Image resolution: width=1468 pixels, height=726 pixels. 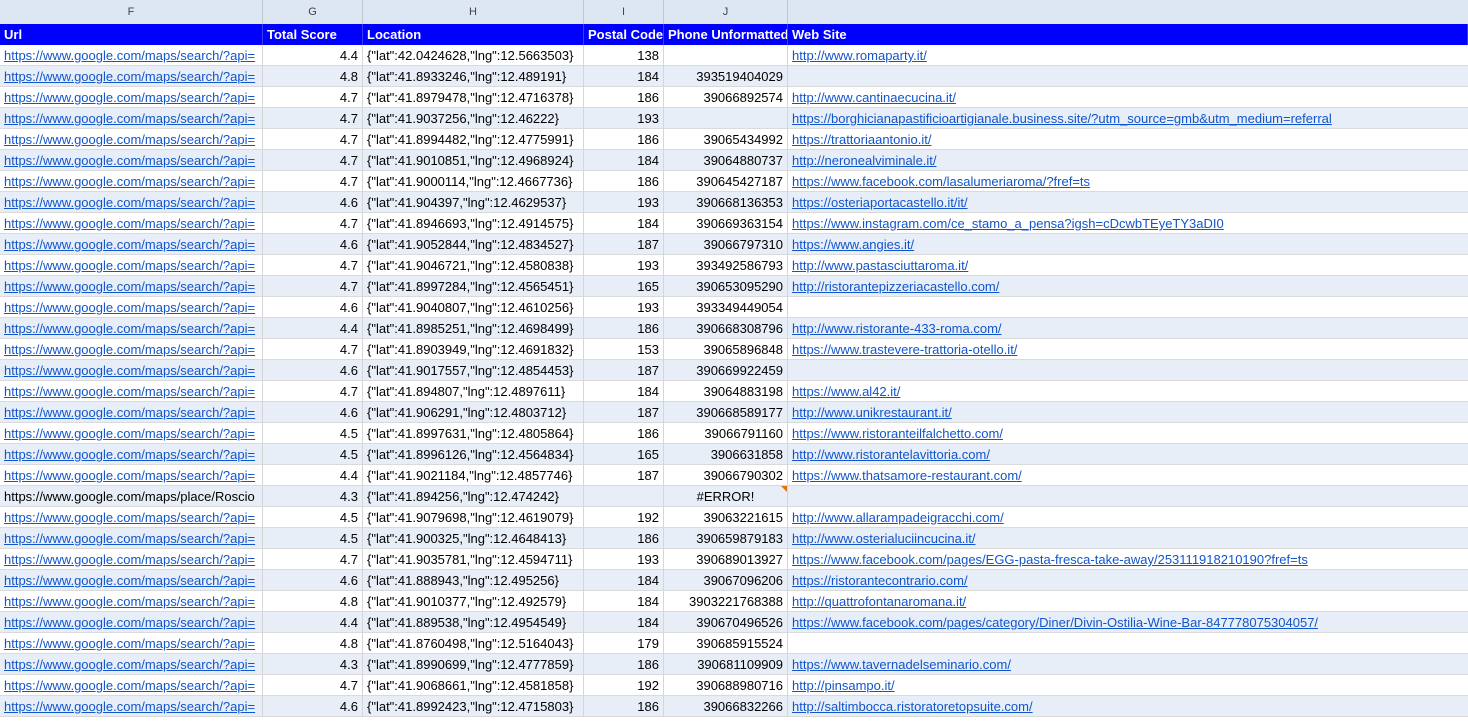 What do you see at coordinates (1128, 12) in the screenshot?
I see `column-letter-k` at bounding box center [1128, 12].